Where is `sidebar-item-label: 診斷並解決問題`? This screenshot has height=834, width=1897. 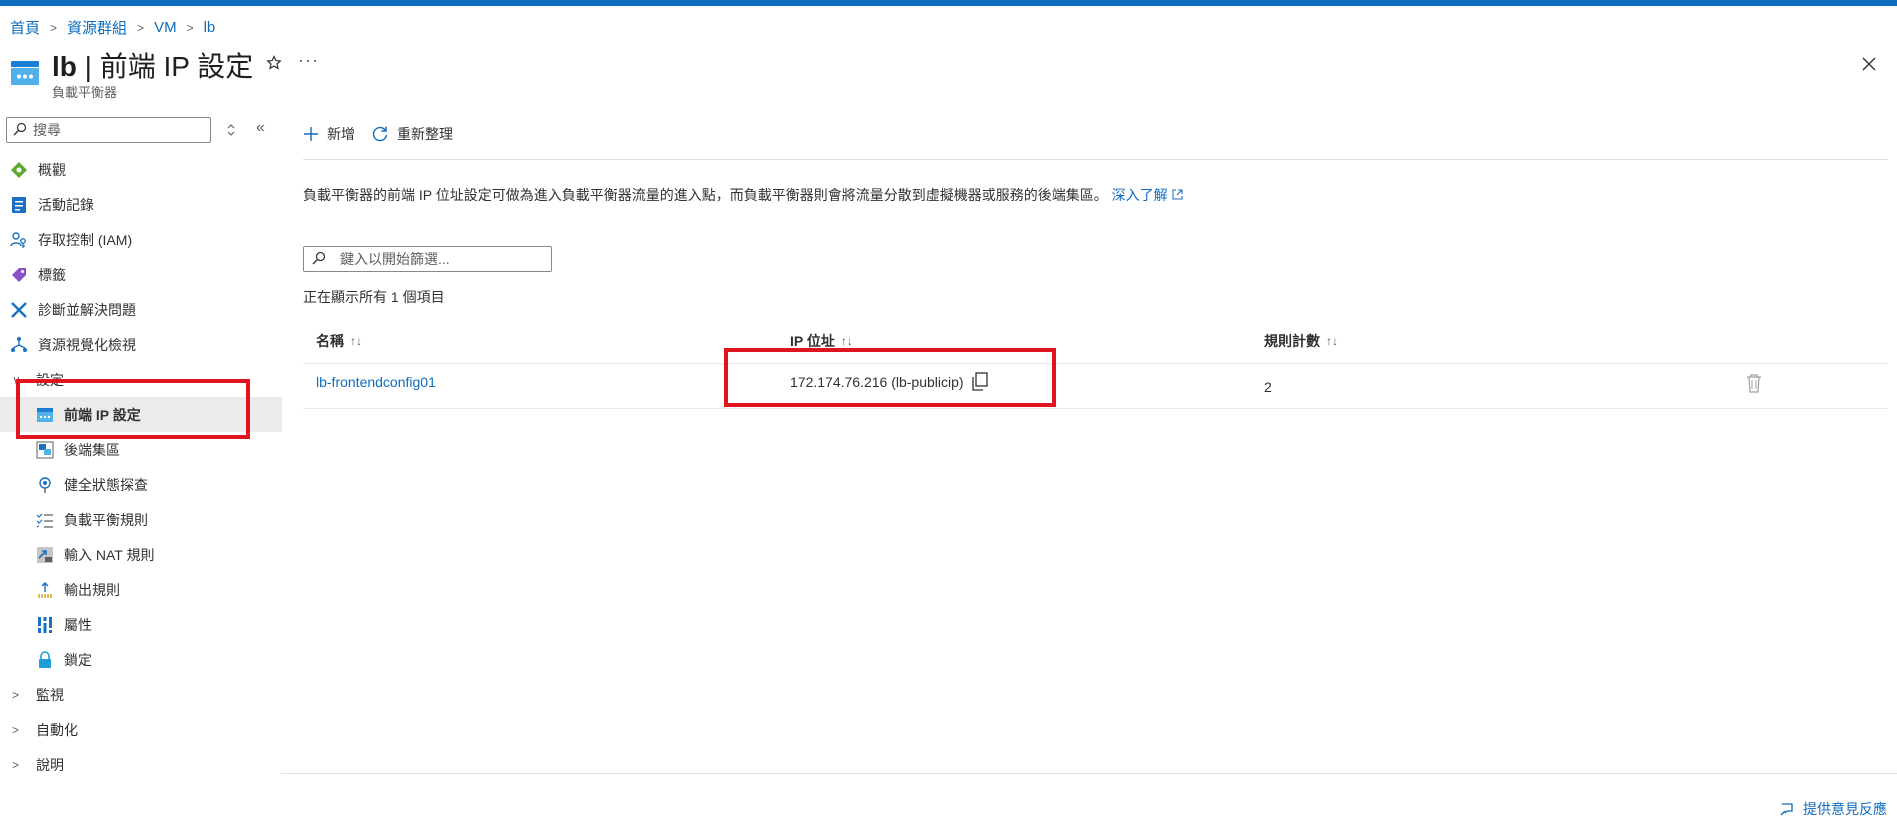
sidebar-item-label: 診斷並解決問題 is located at coordinates (87, 309).